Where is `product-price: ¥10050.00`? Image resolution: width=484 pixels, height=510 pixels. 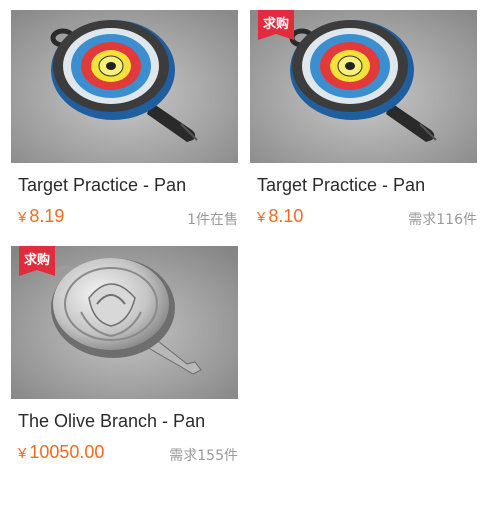 product-price: ¥10050.00 is located at coordinates (61, 452).